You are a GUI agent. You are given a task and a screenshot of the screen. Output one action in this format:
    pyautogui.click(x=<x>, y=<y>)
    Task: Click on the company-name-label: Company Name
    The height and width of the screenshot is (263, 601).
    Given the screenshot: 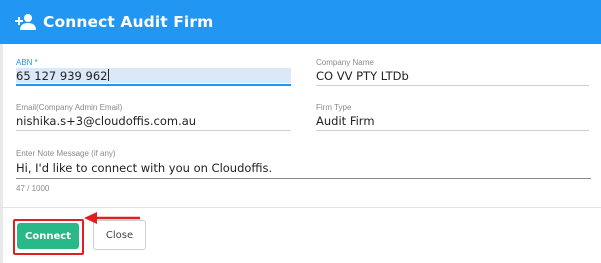 What is the action you would take?
    pyautogui.click(x=345, y=62)
    